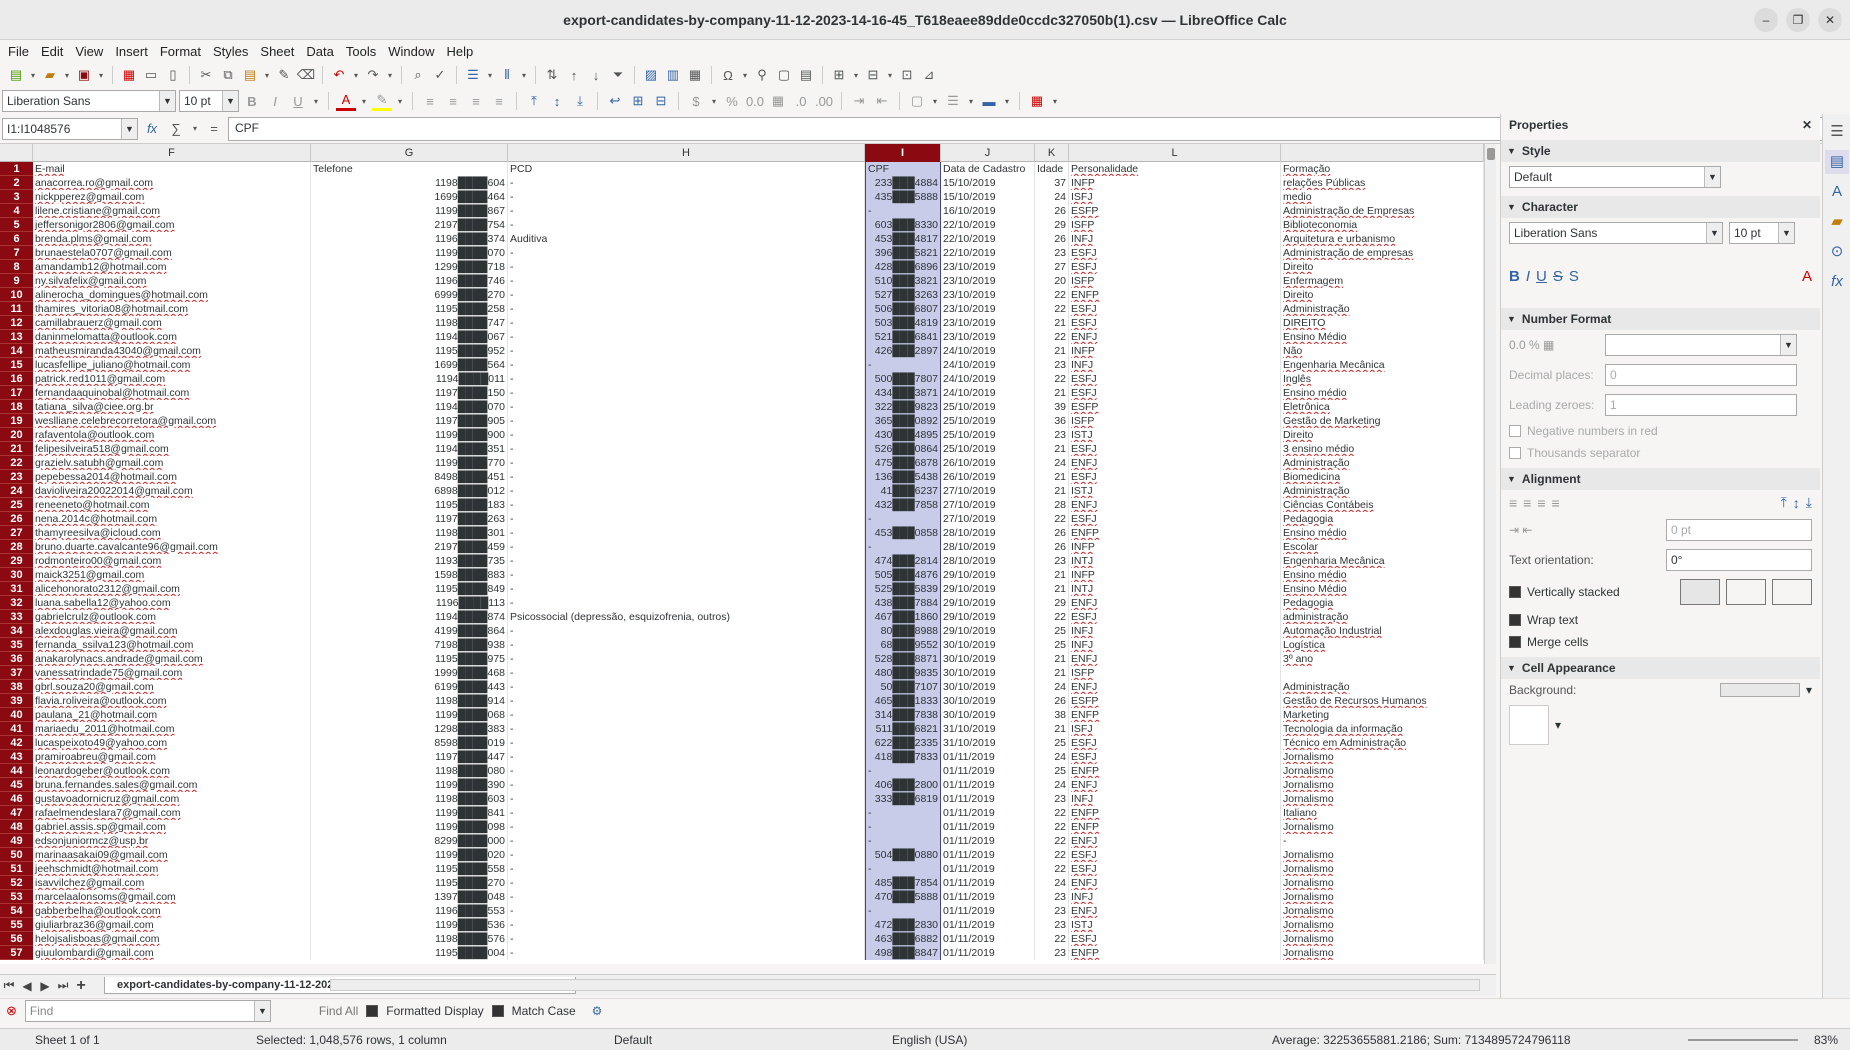  I want to click on cell-cpf: 485███7854, so click(903, 883).